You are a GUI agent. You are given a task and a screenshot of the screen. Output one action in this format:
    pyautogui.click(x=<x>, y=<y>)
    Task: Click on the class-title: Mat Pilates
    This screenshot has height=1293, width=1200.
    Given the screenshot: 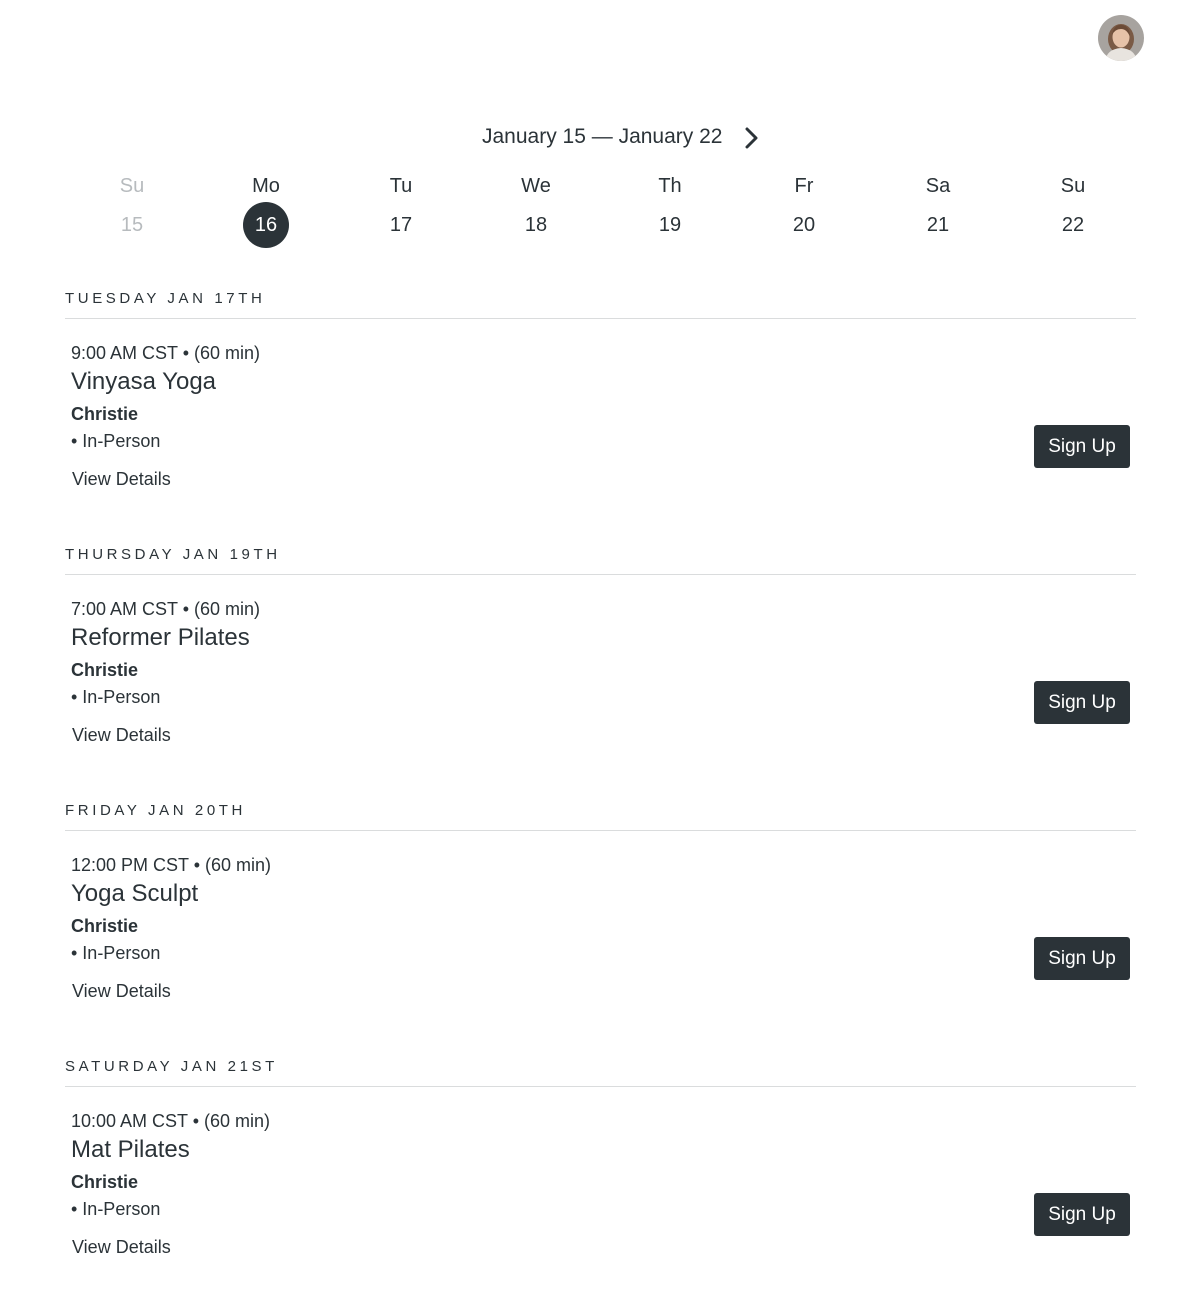 What is the action you would take?
    pyautogui.click(x=130, y=1149)
    